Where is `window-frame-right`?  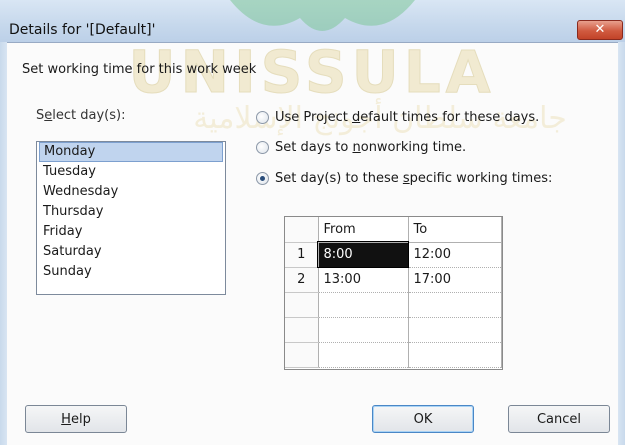 window-frame-right is located at coordinates (621, 243).